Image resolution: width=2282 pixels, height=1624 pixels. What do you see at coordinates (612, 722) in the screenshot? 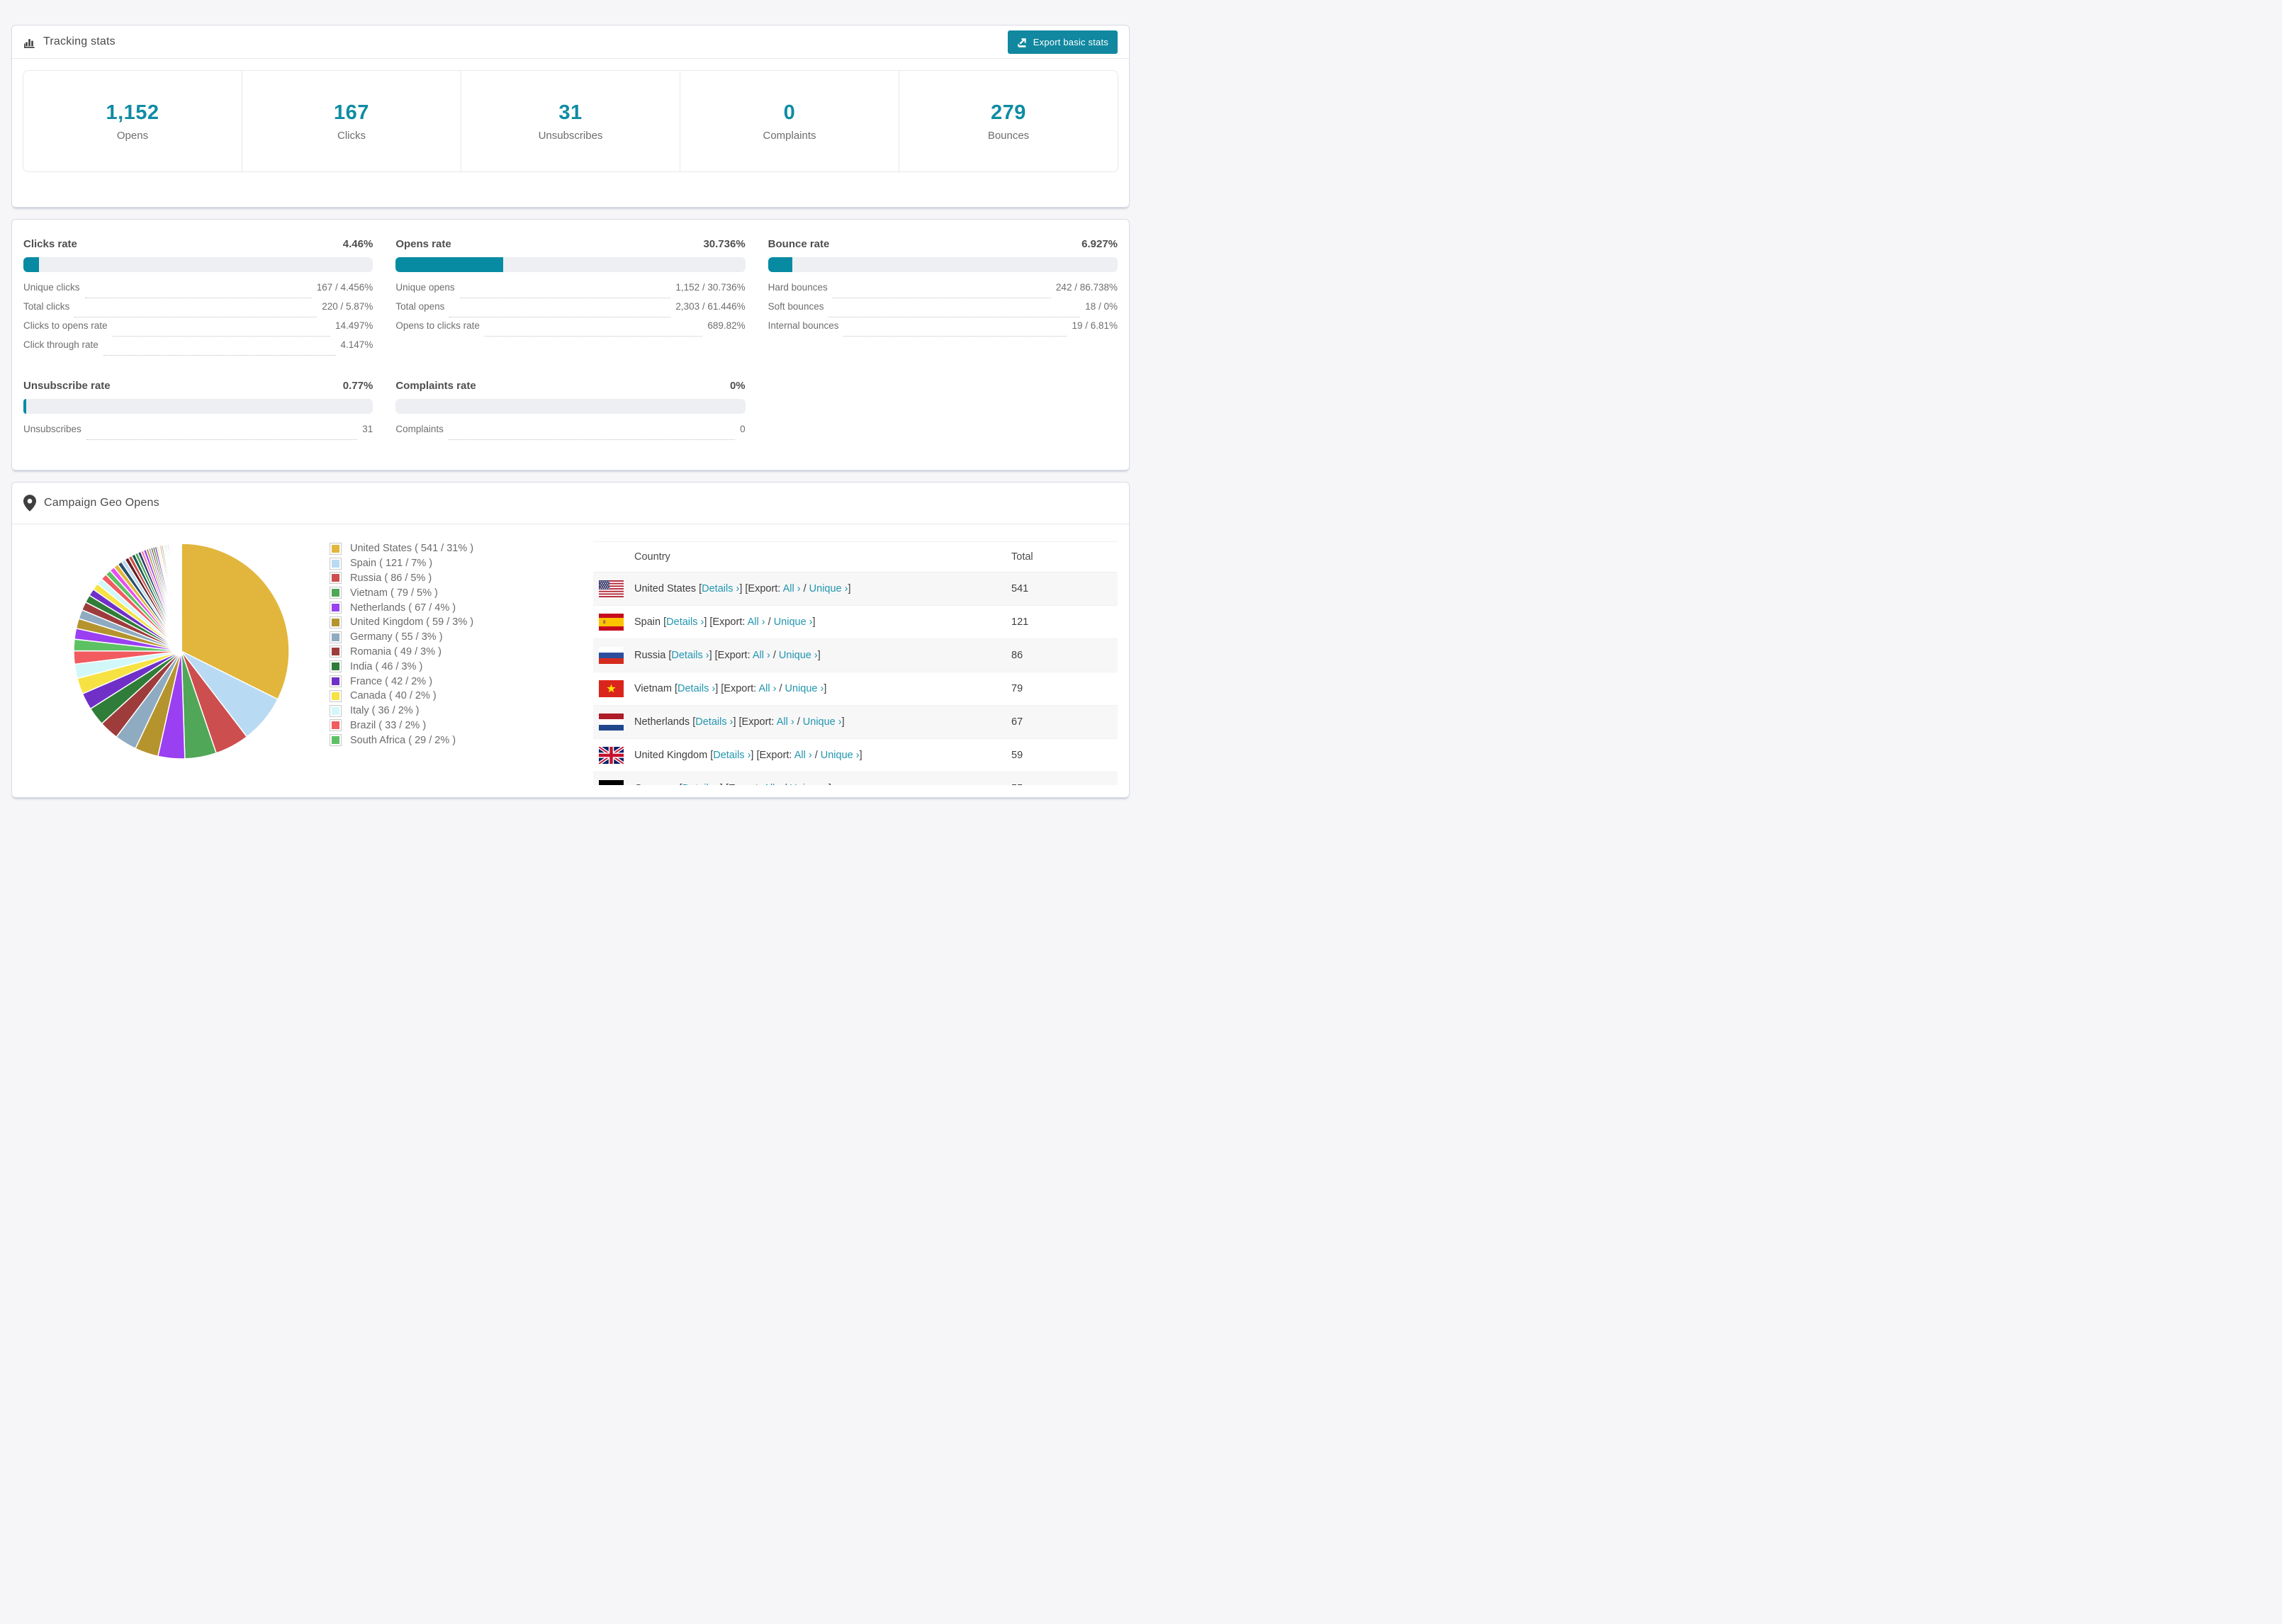
I see `flag-nl-icon` at bounding box center [612, 722].